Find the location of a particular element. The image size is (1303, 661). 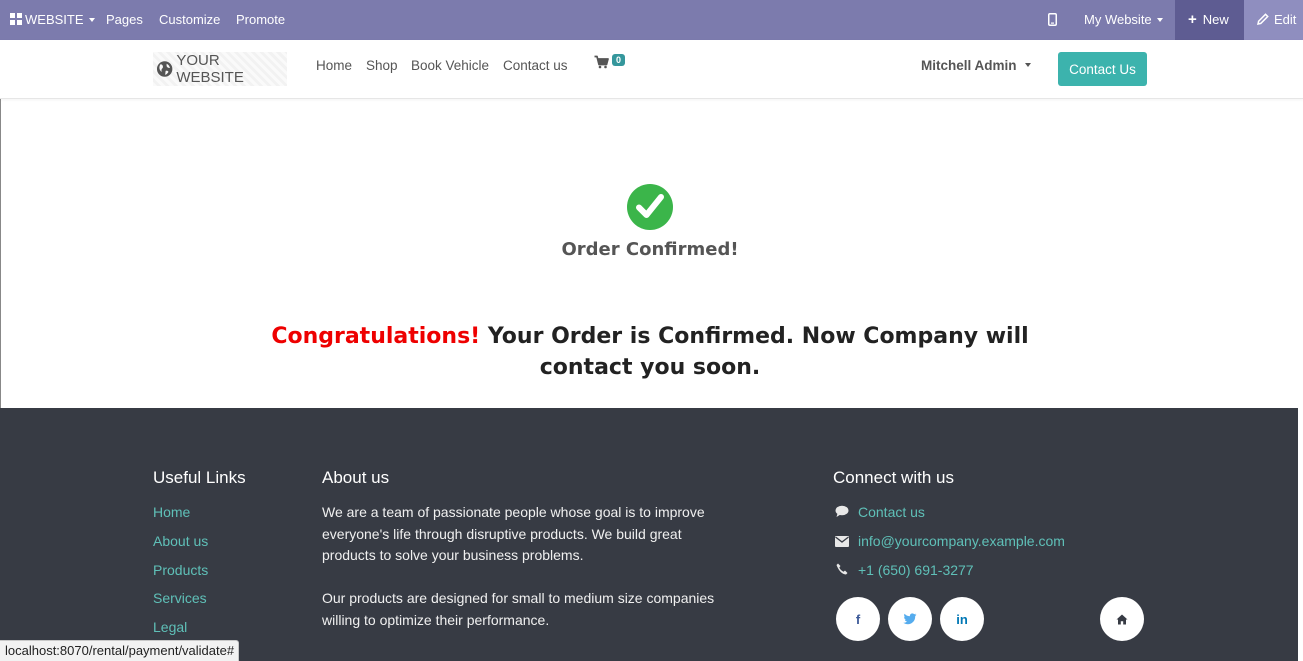

customize-menu: Customize is located at coordinates (189, 20).